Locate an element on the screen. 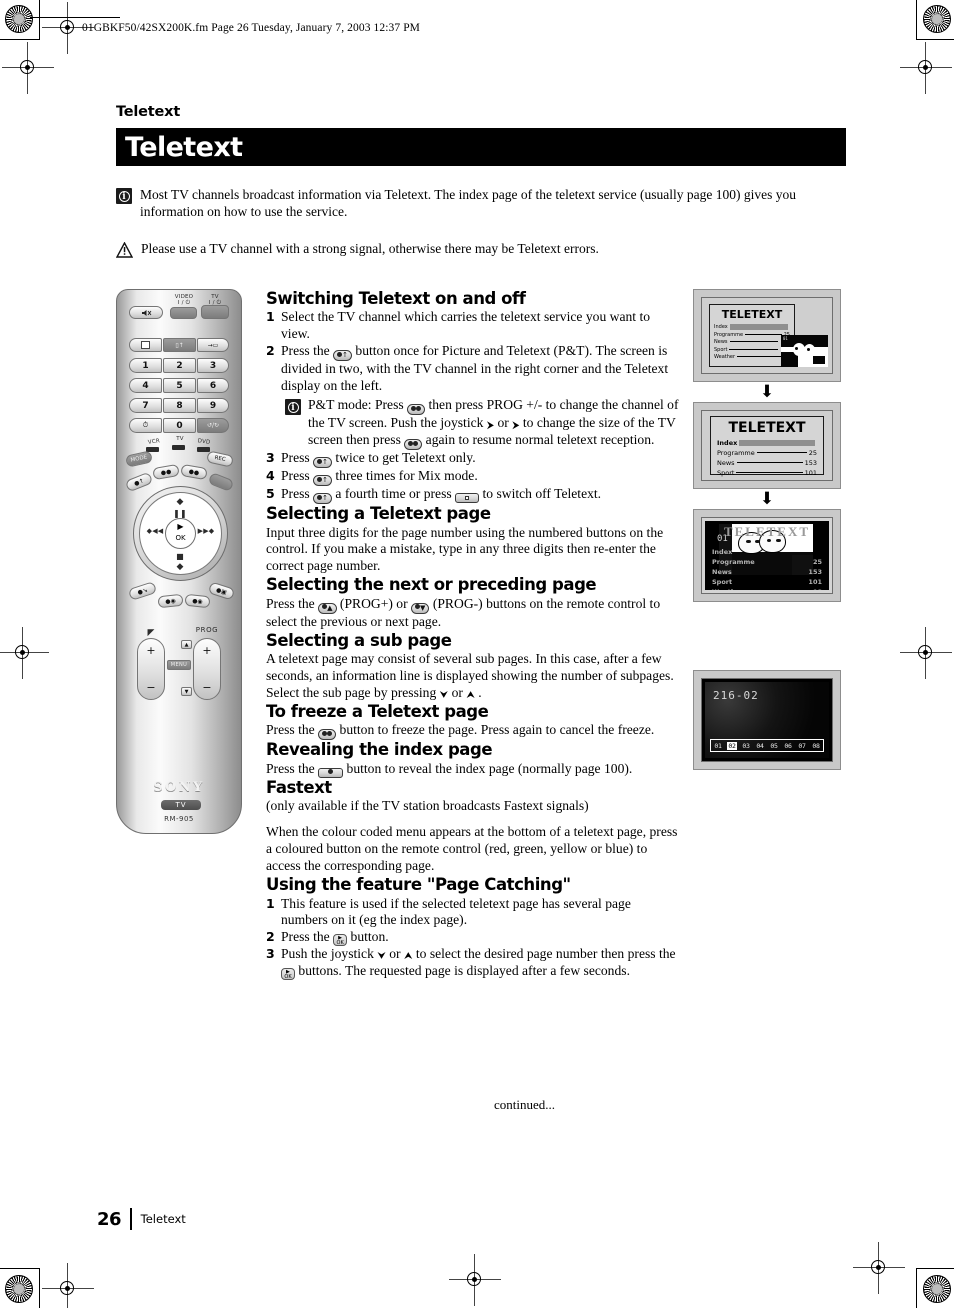 This screenshot has width=954, height=1308. teletext-panel-1-title: TELETEXT is located at coordinates (752, 314).